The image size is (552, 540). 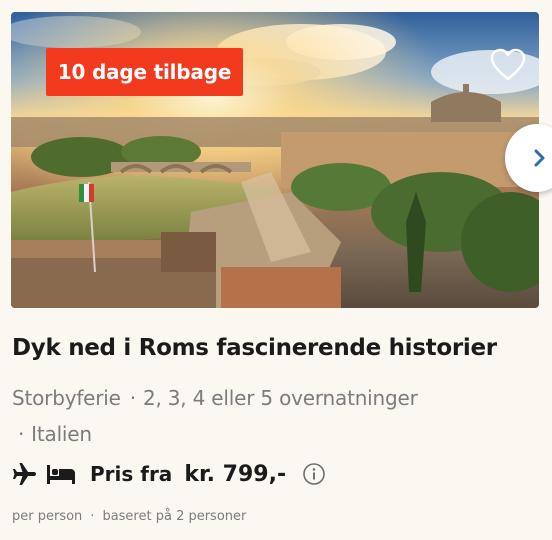 I want to click on bed-icon, so click(x=61, y=474).